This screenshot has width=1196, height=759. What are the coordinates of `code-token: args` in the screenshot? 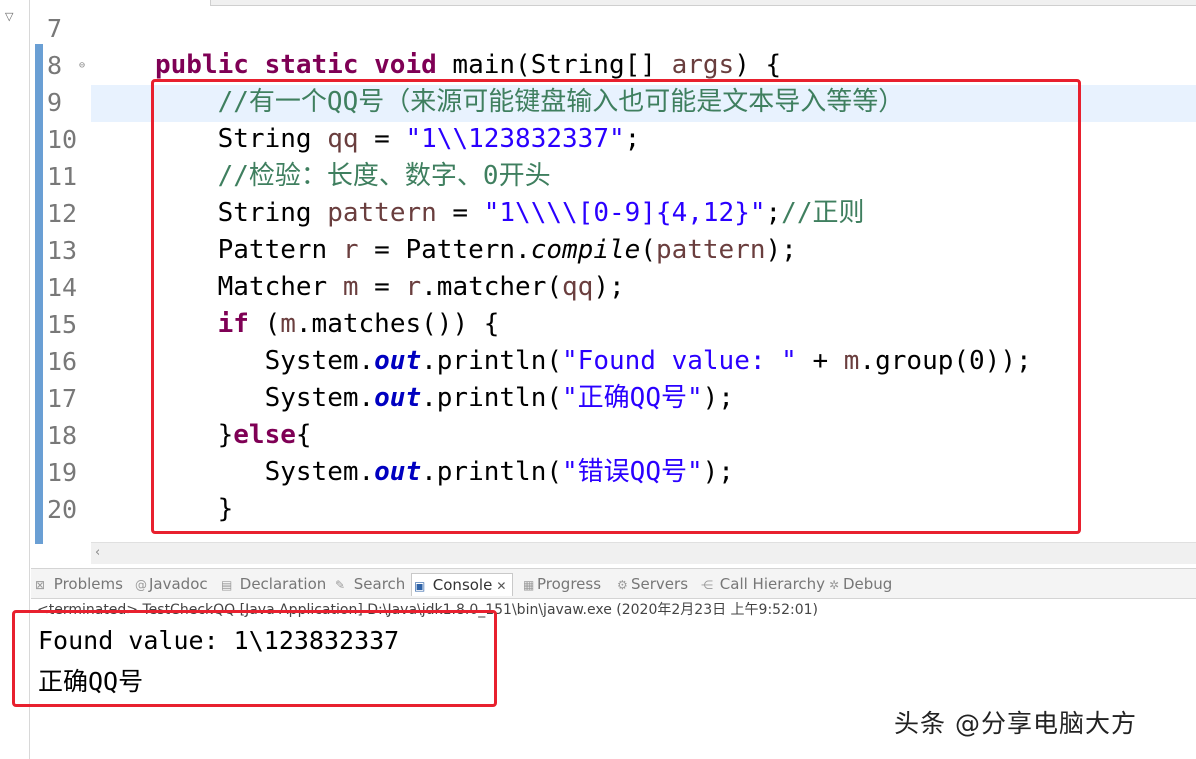 It's located at (703, 65).